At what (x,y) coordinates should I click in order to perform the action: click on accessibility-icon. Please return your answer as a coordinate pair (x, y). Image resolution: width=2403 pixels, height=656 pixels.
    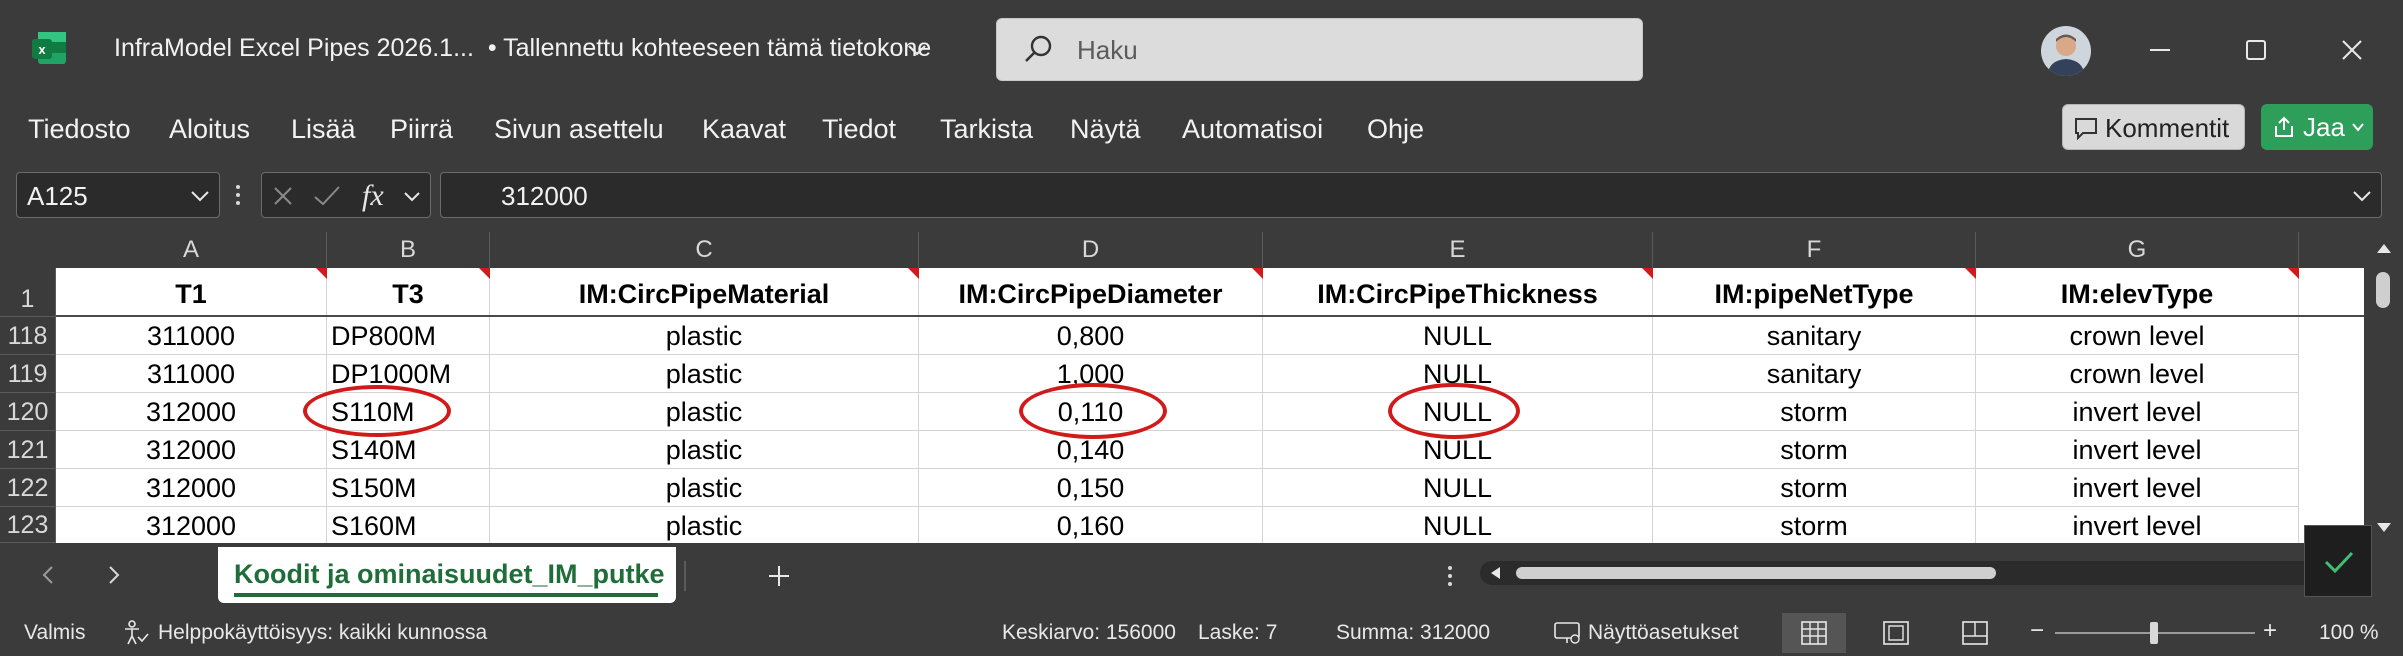
    Looking at the image, I should click on (136, 633).